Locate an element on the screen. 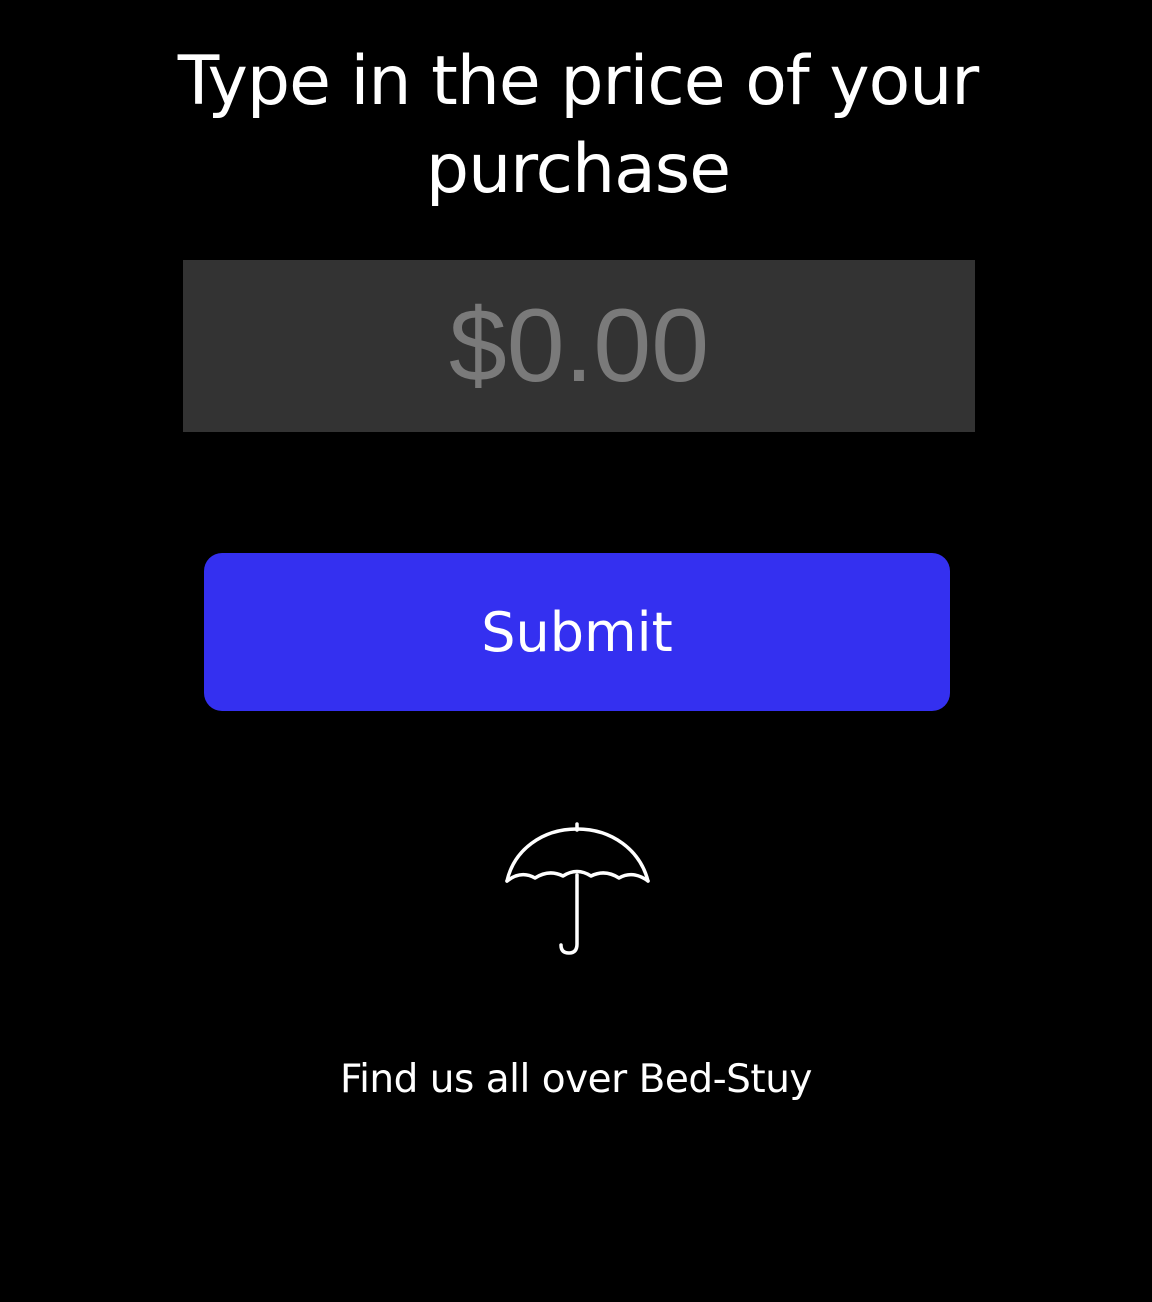 The height and width of the screenshot is (1302, 1152). price-input is located at coordinates (579, 346).